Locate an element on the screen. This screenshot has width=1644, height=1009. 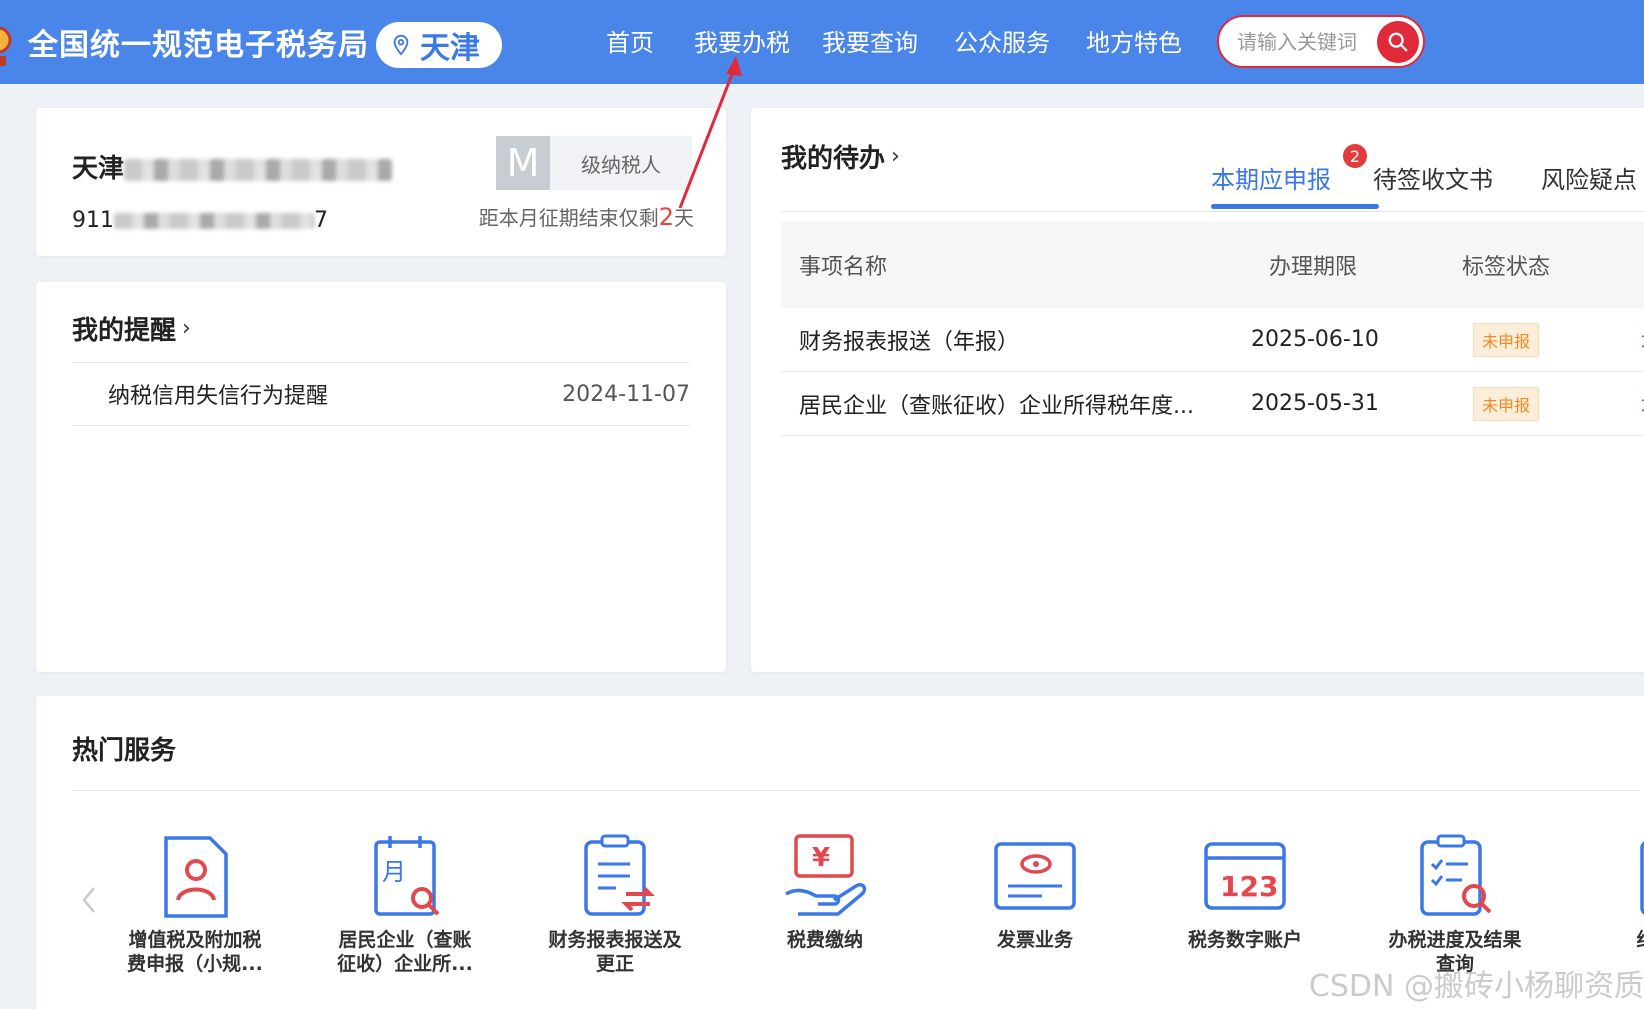
redacted-name is located at coordinates (258, 169).